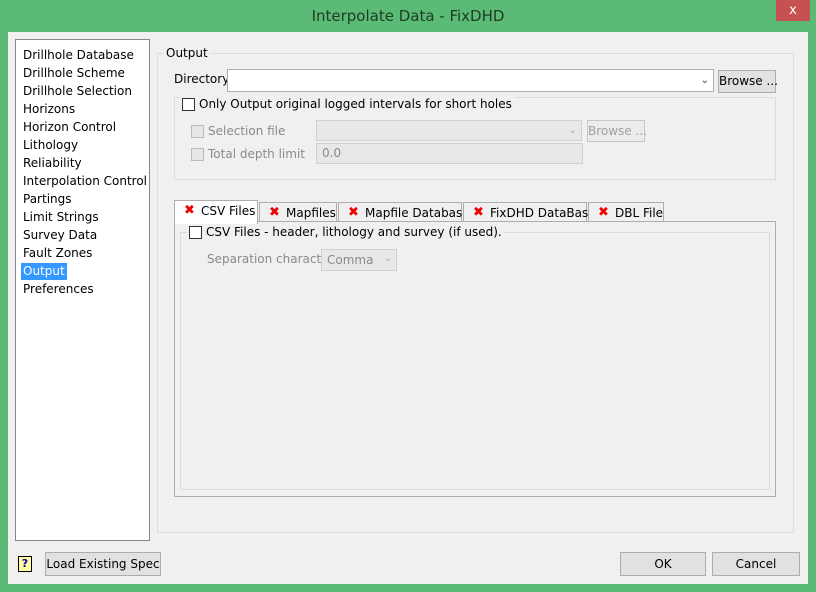 Image resolution: width=816 pixels, height=592 pixels. What do you see at coordinates (77, 91) in the screenshot?
I see `sidebar-item-drillhole-selection: Drillhole Selection` at bounding box center [77, 91].